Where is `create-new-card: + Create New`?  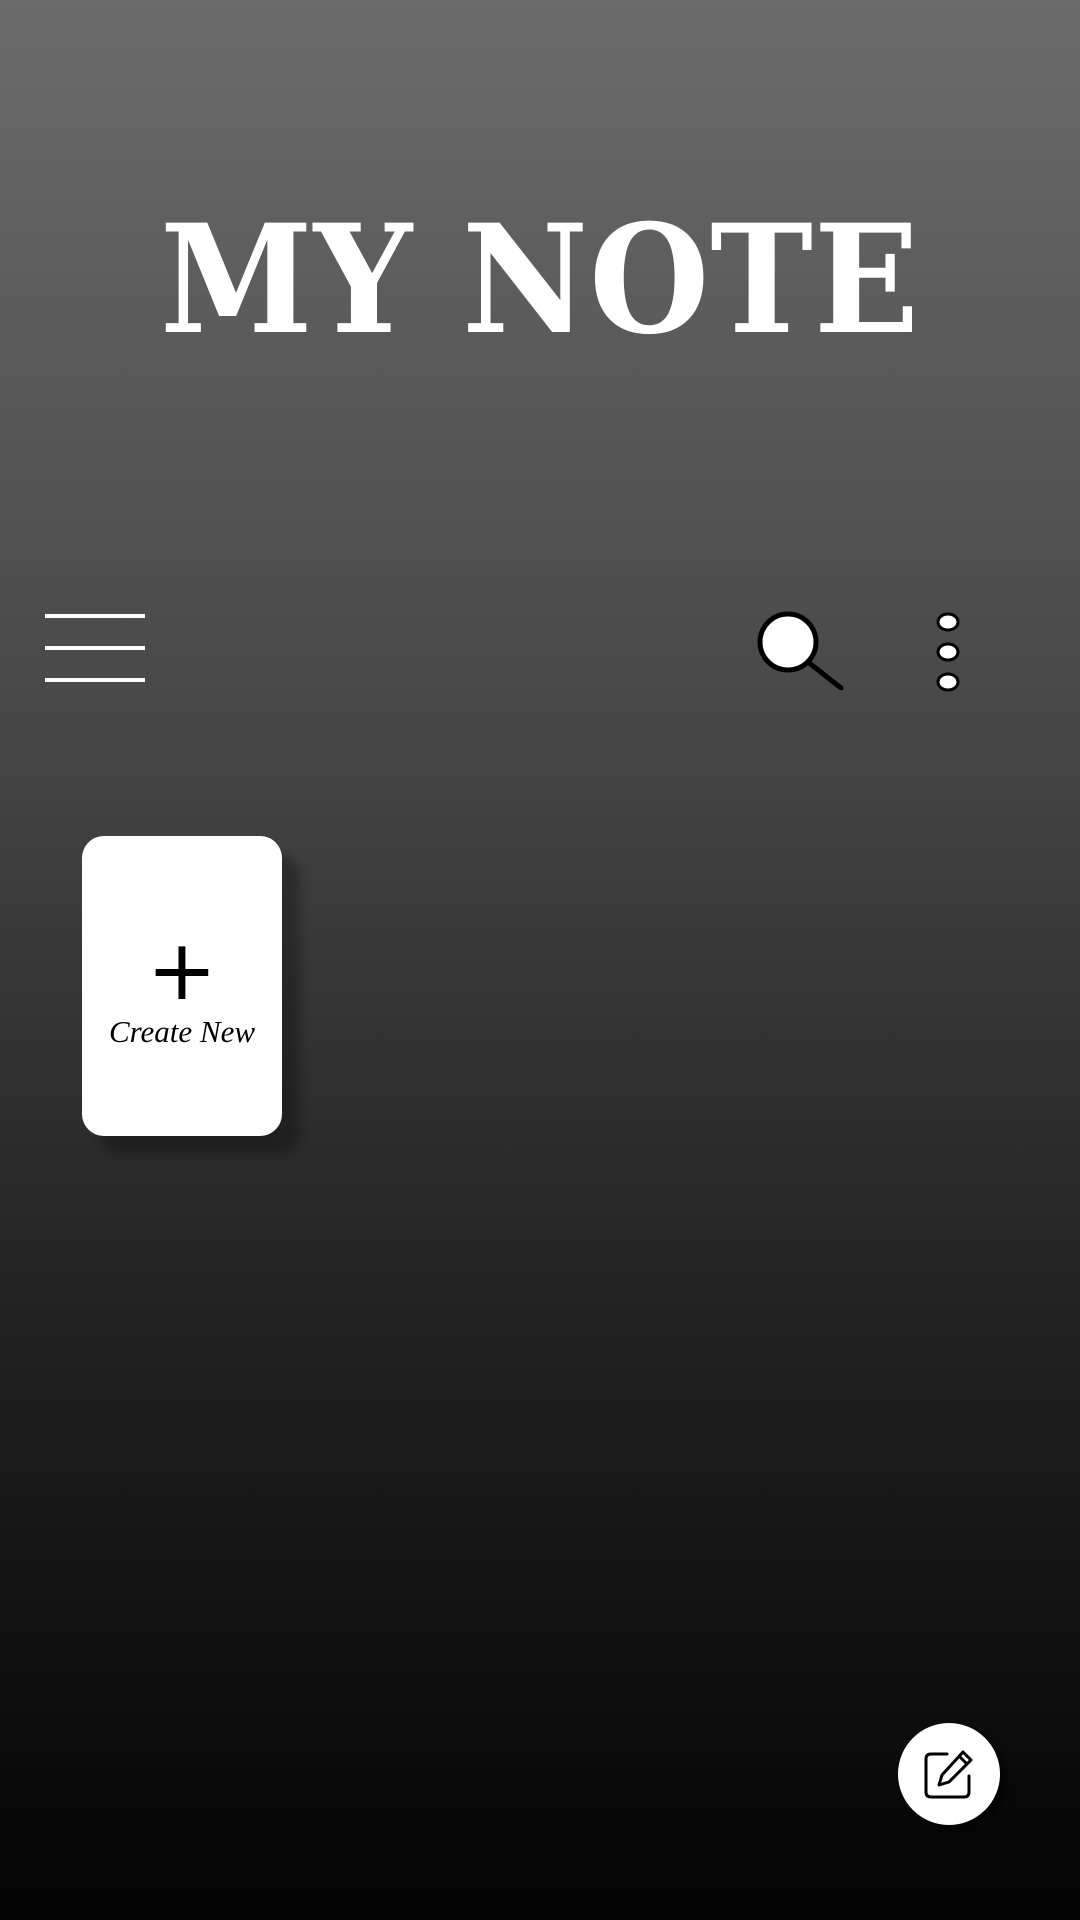 create-new-card: + Create New is located at coordinates (182, 986).